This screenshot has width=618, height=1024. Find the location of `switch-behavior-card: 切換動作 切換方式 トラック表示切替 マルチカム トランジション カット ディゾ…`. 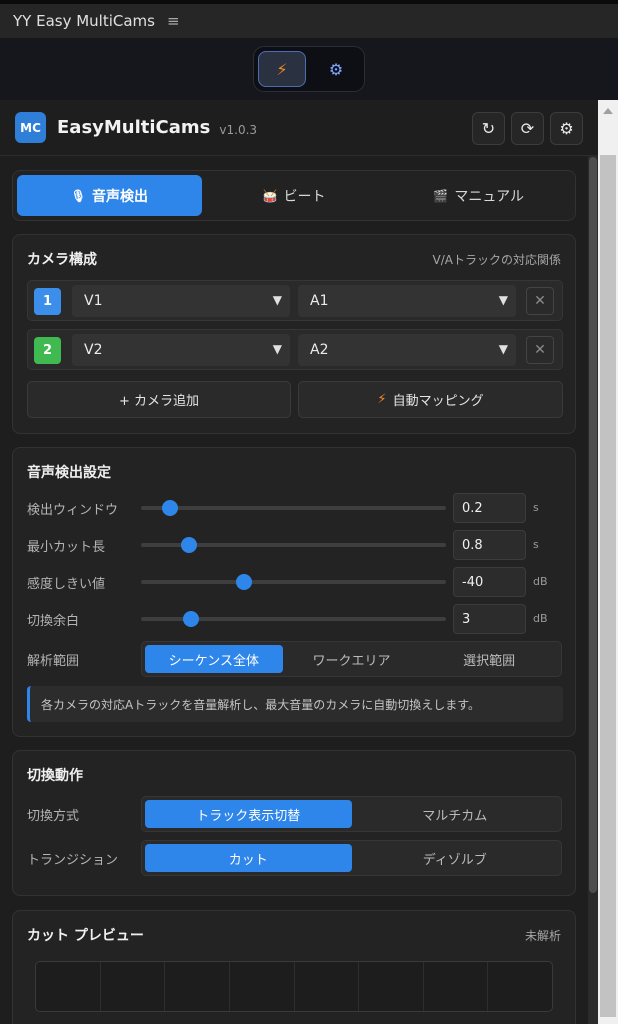

switch-behavior-card: 切換動作 切換方式 トラック表示切替 マルチカム トランジション カット ディゾ… is located at coordinates (294, 823).